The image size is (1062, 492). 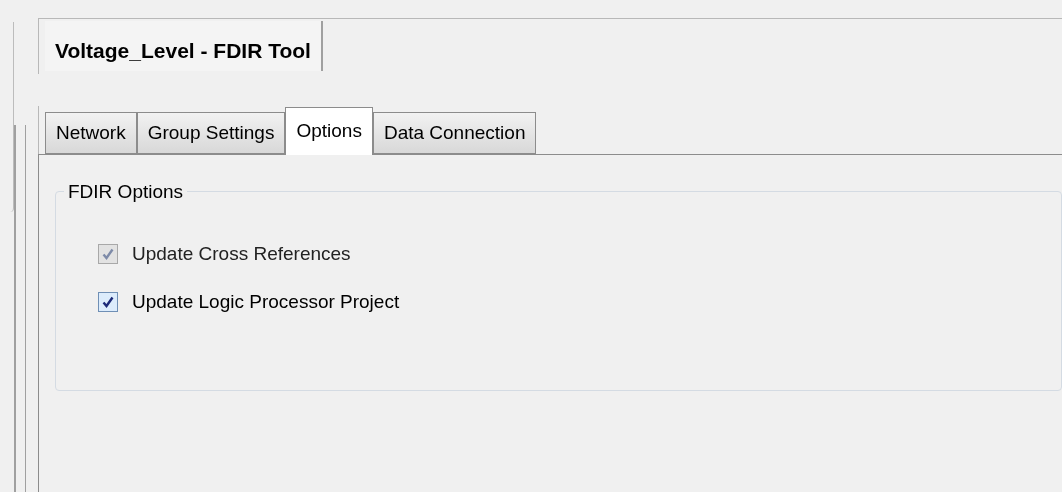 I want to click on pane-splitter, so click(x=20, y=308).